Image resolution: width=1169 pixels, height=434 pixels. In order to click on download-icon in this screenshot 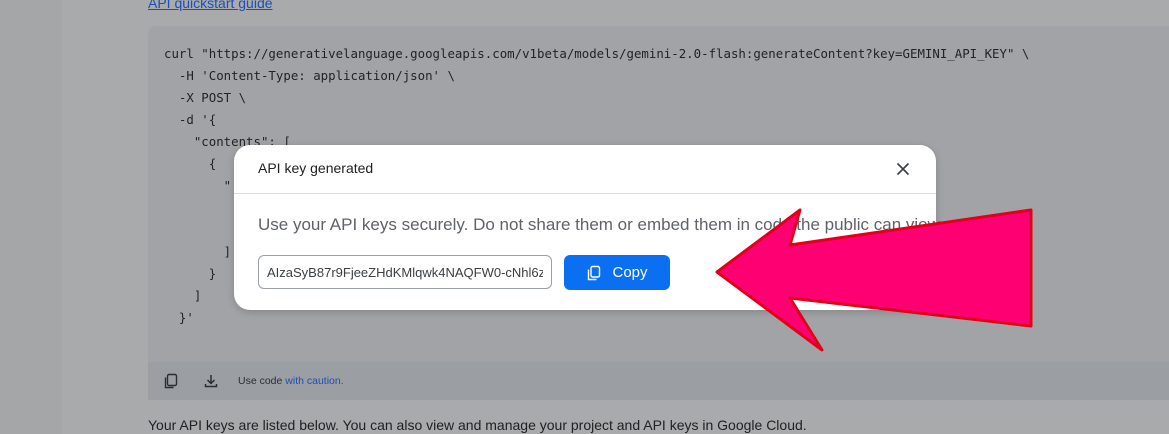, I will do `click(211, 381)`.